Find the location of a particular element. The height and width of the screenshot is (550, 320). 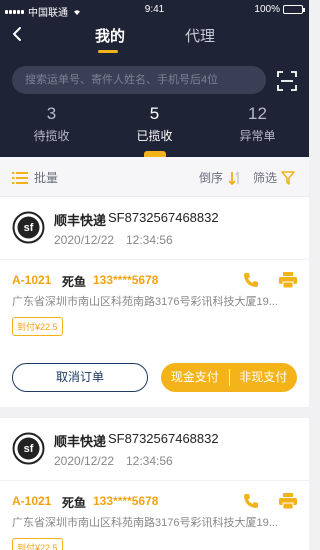

noncash-pay-button: 非现支付 is located at coordinates (264, 377).